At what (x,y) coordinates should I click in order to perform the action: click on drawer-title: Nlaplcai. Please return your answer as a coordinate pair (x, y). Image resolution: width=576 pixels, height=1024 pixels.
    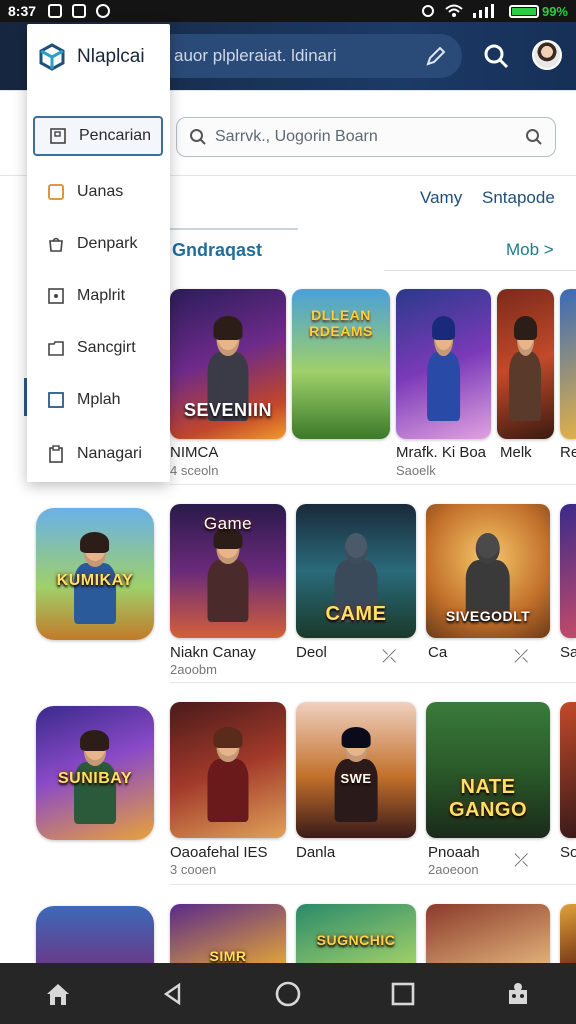
    Looking at the image, I should click on (111, 56).